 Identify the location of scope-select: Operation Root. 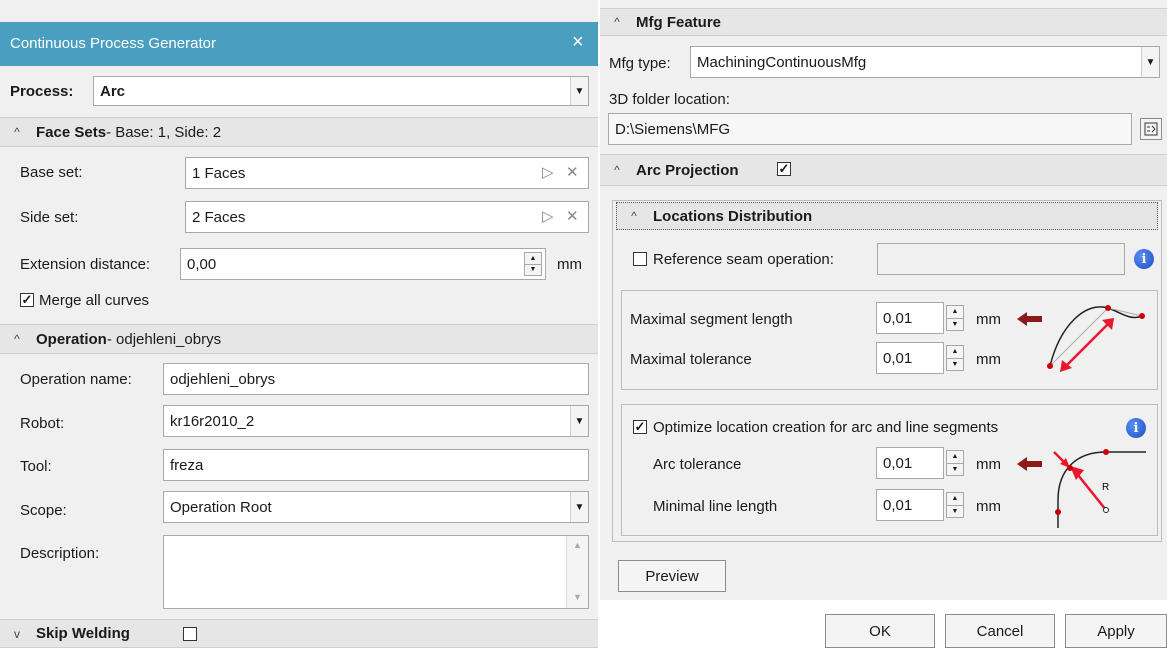
(376, 507).